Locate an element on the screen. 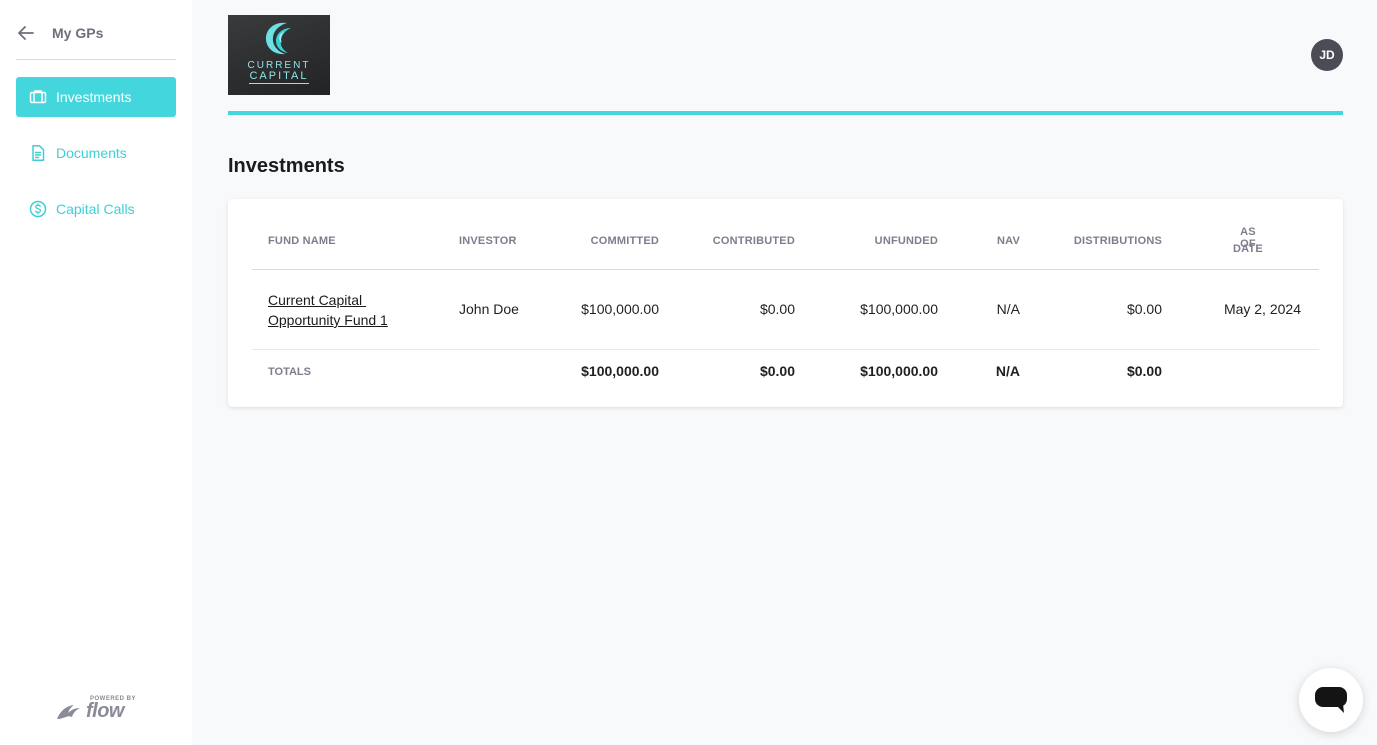  user-avatar: JD is located at coordinates (1327, 55).